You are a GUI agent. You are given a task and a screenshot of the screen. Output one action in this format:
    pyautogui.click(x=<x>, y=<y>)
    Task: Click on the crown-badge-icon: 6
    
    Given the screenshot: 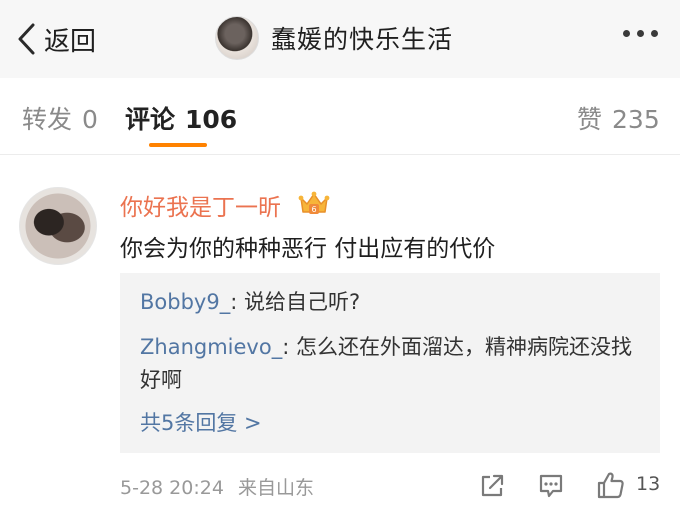 What is the action you would take?
    pyautogui.click(x=314, y=202)
    